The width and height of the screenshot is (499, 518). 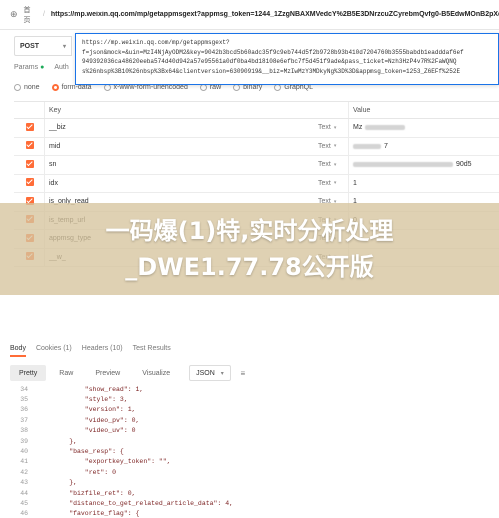 I want to click on code-text: },, so click(x=58, y=441).